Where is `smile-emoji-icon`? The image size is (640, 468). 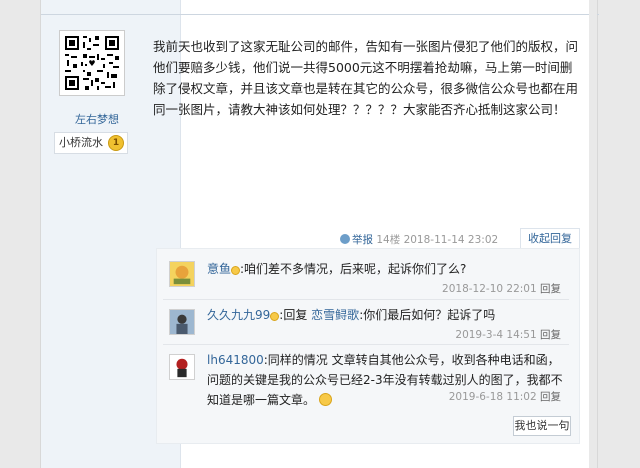 smile-emoji-icon is located at coordinates (326, 399).